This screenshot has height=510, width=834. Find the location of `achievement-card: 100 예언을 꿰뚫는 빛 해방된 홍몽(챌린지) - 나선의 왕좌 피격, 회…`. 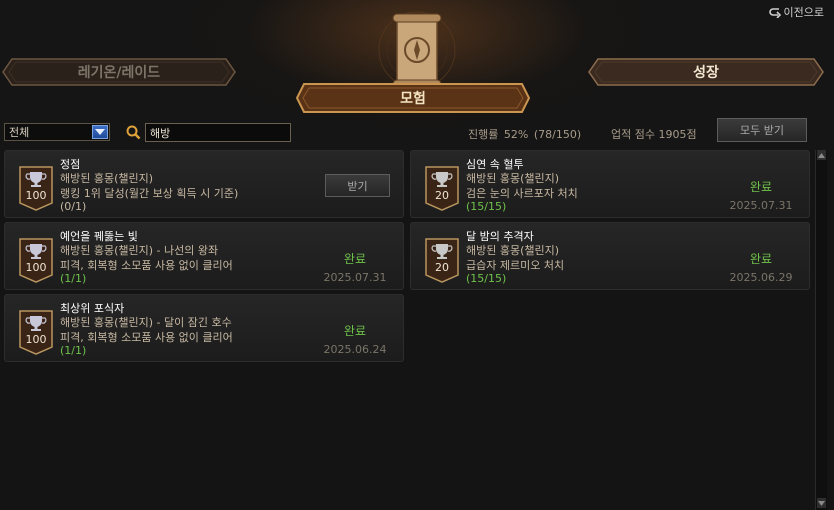

achievement-card: 100 예언을 꿰뚫는 빛 해방된 홍몽(챌린지) - 나선의 왕좌 피격, 회… is located at coordinates (204, 256).